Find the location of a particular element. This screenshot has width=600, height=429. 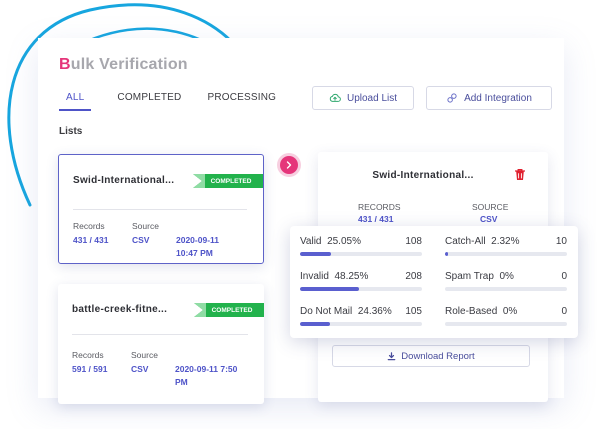

records-value: 431 / 431 is located at coordinates (91, 240).